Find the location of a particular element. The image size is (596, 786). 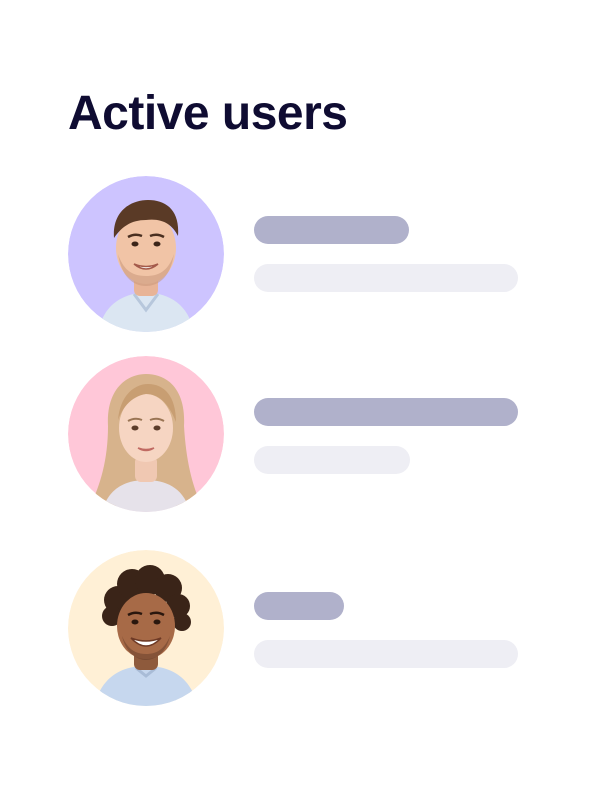

page-title: Active users is located at coordinates (208, 113).